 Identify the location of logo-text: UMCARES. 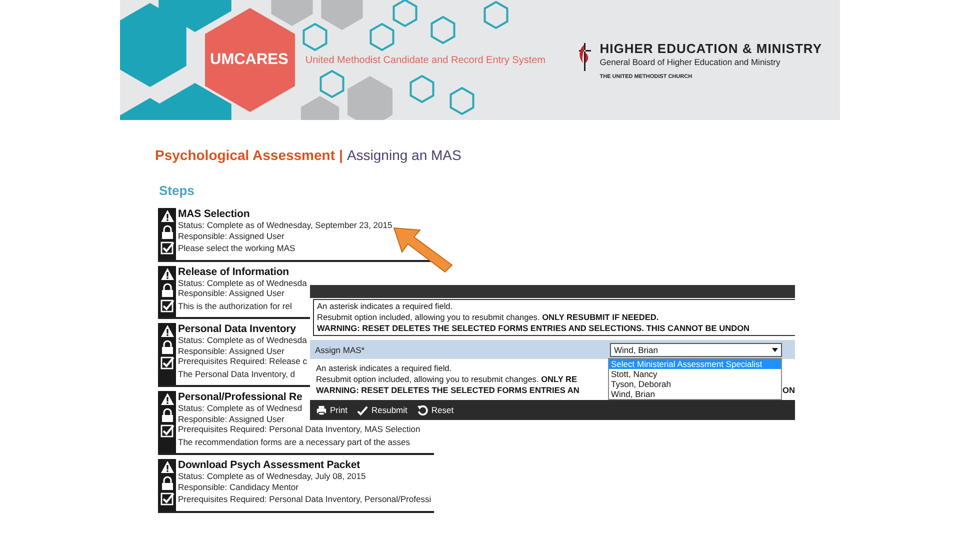
(249, 60).